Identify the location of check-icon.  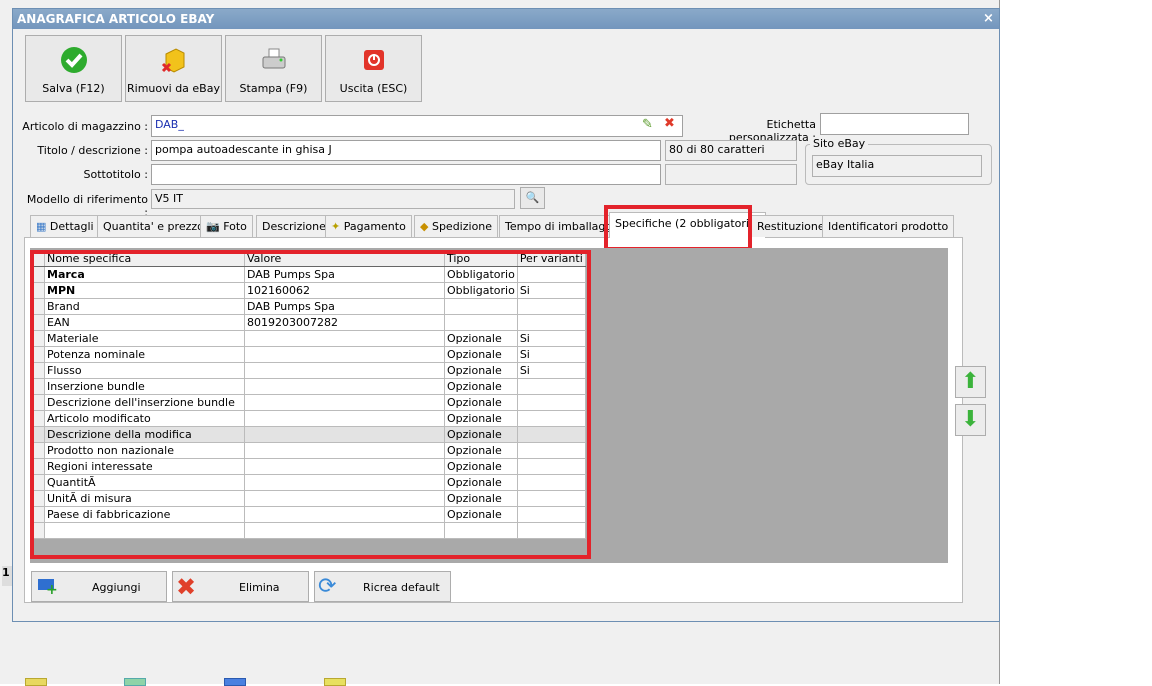
(74, 60).